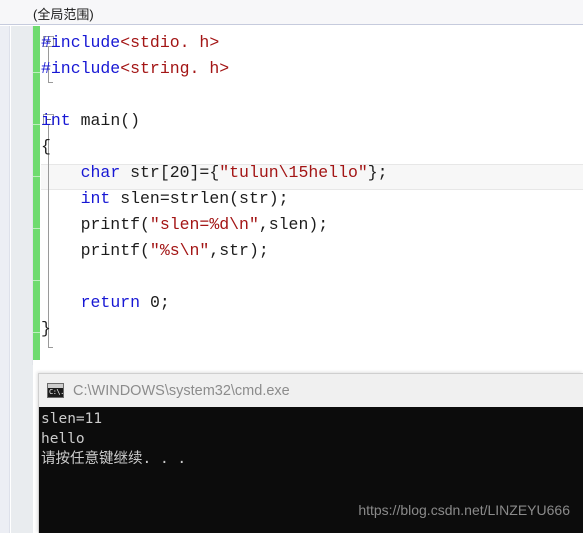  Describe the element at coordinates (377, 172) in the screenshot. I see `code-token: };` at that location.